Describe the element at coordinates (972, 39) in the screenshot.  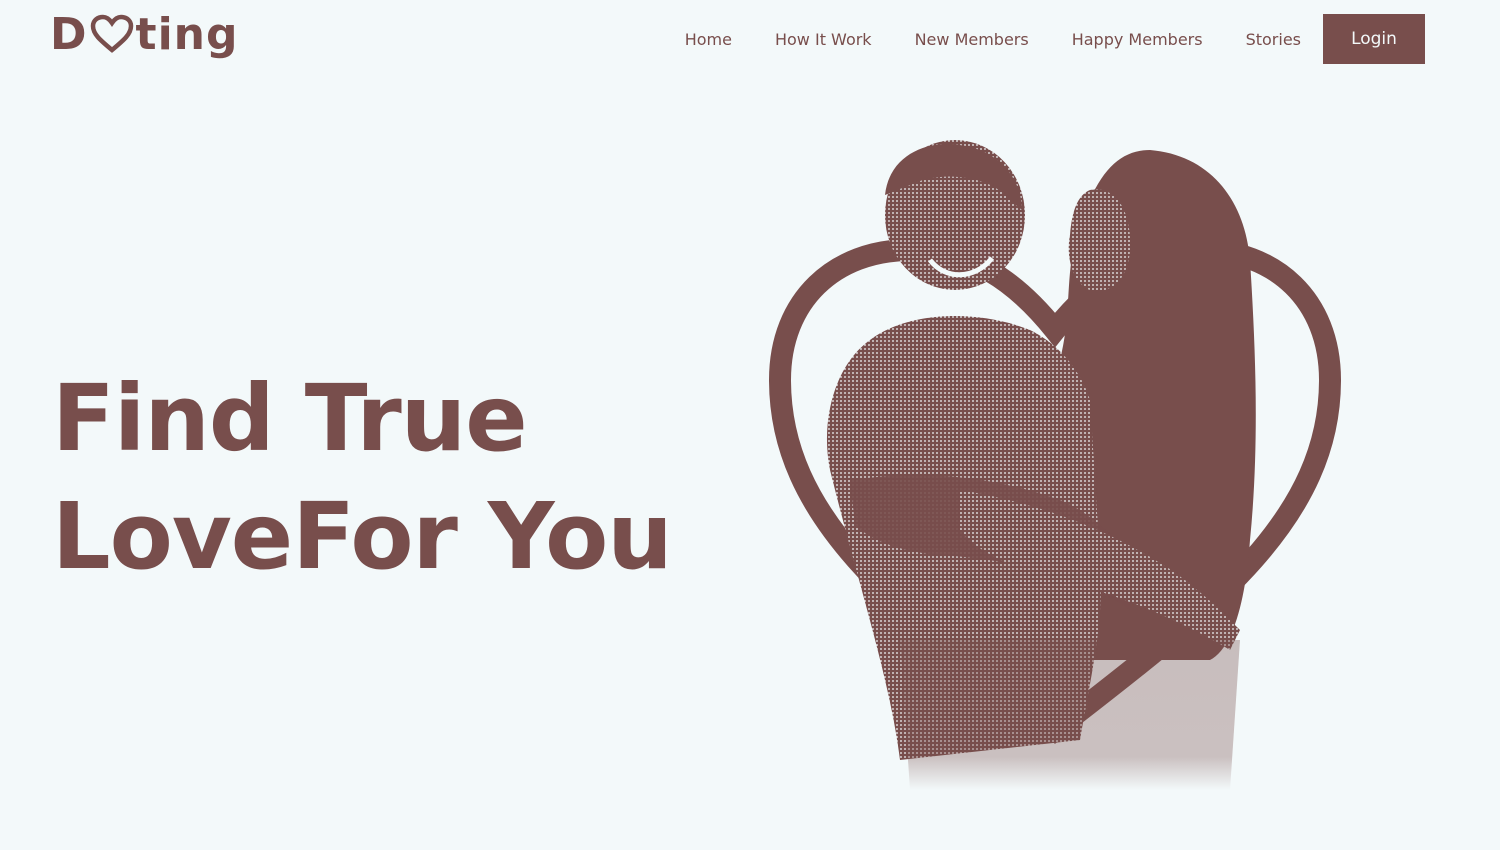
I see `nav-new-members: New Members` at that location.